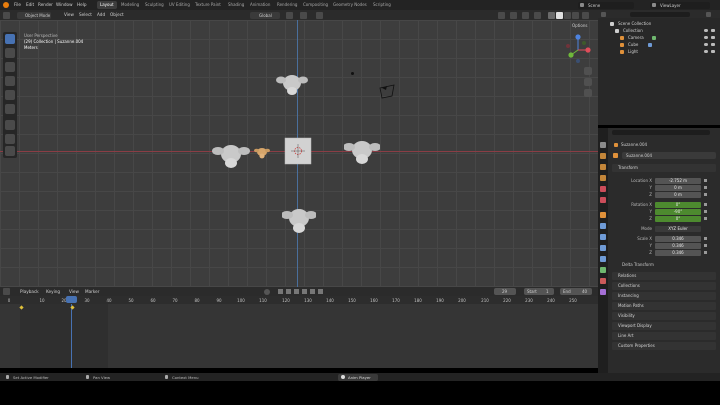  Describe the element at coordinates (10, 39) in the screenshot. I see `select-box-tool-icon` at that location.